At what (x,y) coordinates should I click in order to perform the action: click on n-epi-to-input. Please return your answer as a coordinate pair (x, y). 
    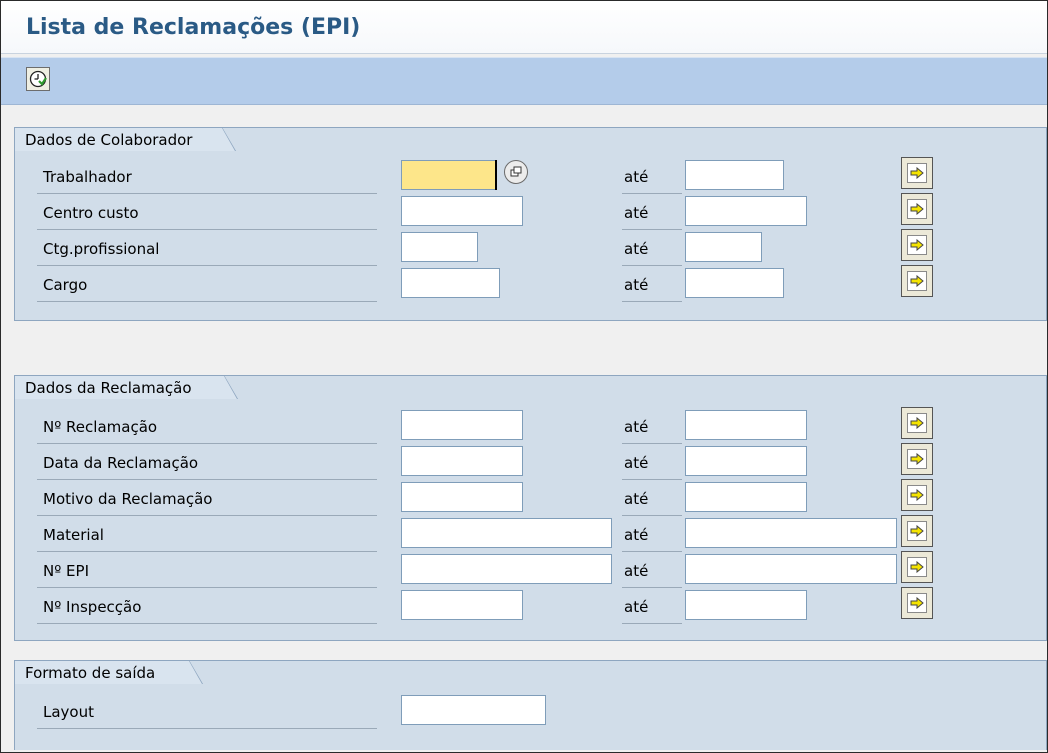
    Looking at the image, I should click on (791, 569).